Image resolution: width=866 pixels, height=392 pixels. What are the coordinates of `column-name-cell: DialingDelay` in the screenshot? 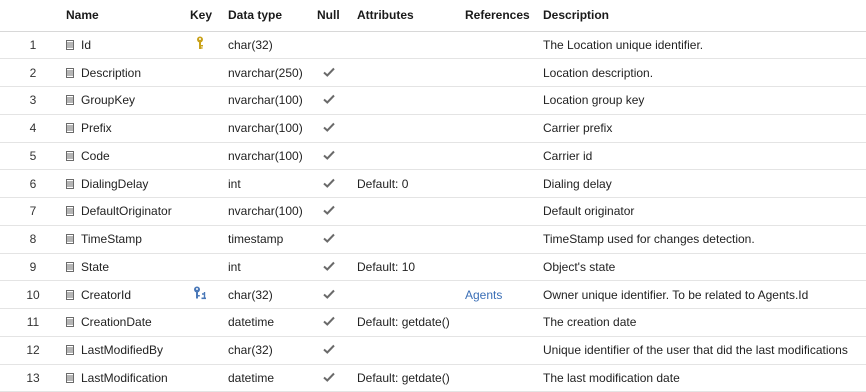 It's located at (128, 183).